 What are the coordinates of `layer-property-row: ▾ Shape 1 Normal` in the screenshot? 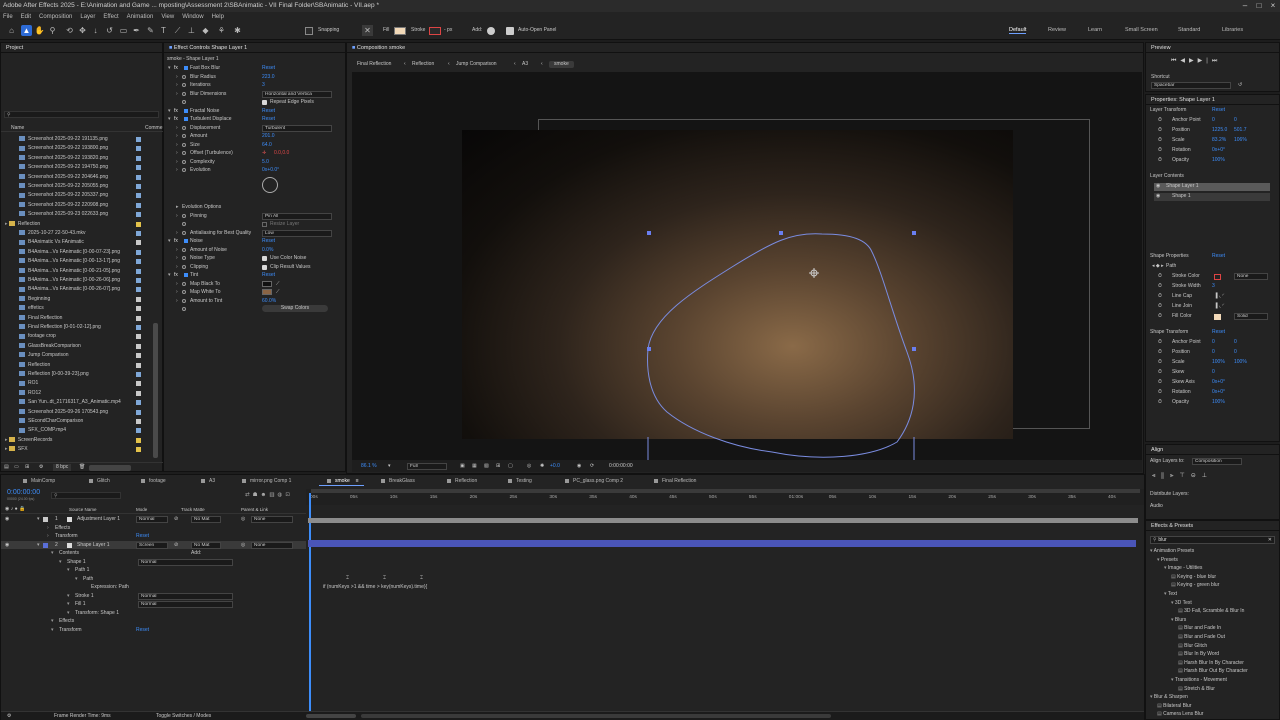 It's located at (153, 562).